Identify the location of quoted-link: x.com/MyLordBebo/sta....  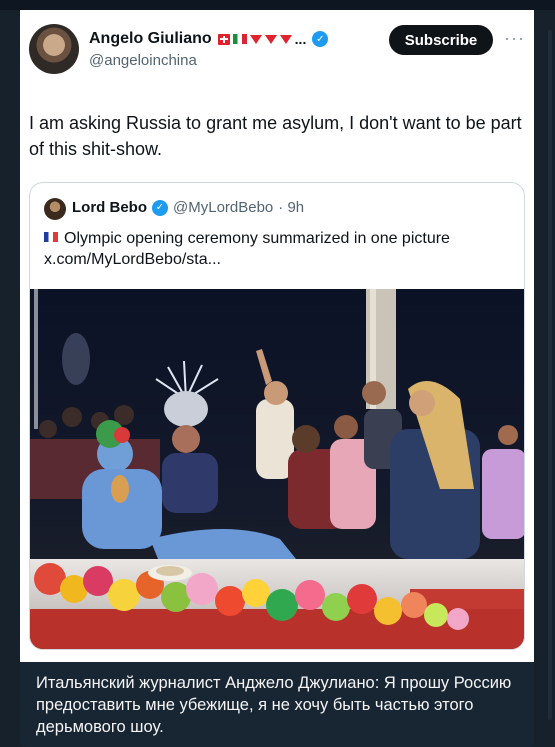
(279, 259).